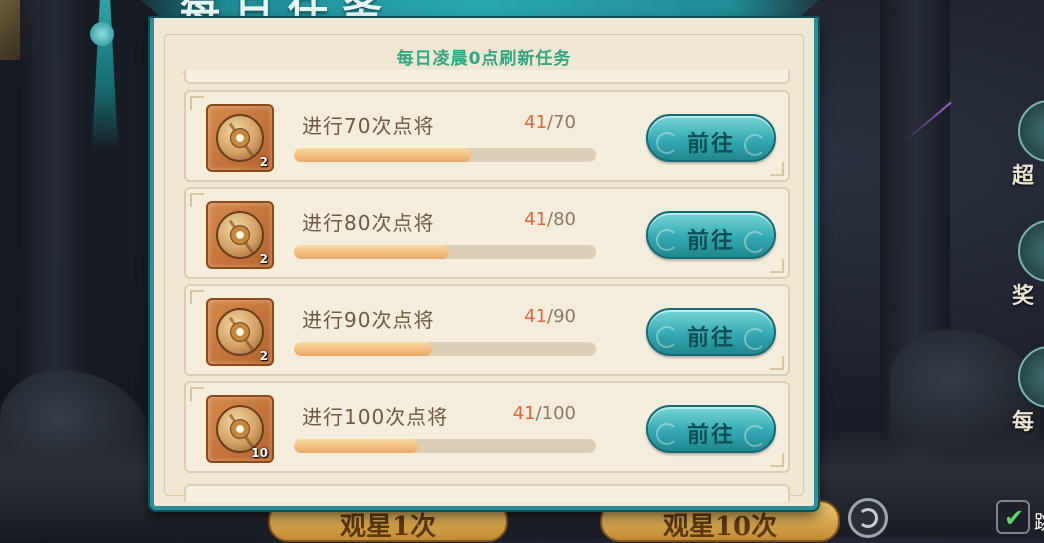 The image size is (1044, 543). I want to click on task-row: 2 进行90次点将 41/90 前往, so click(487, 330).